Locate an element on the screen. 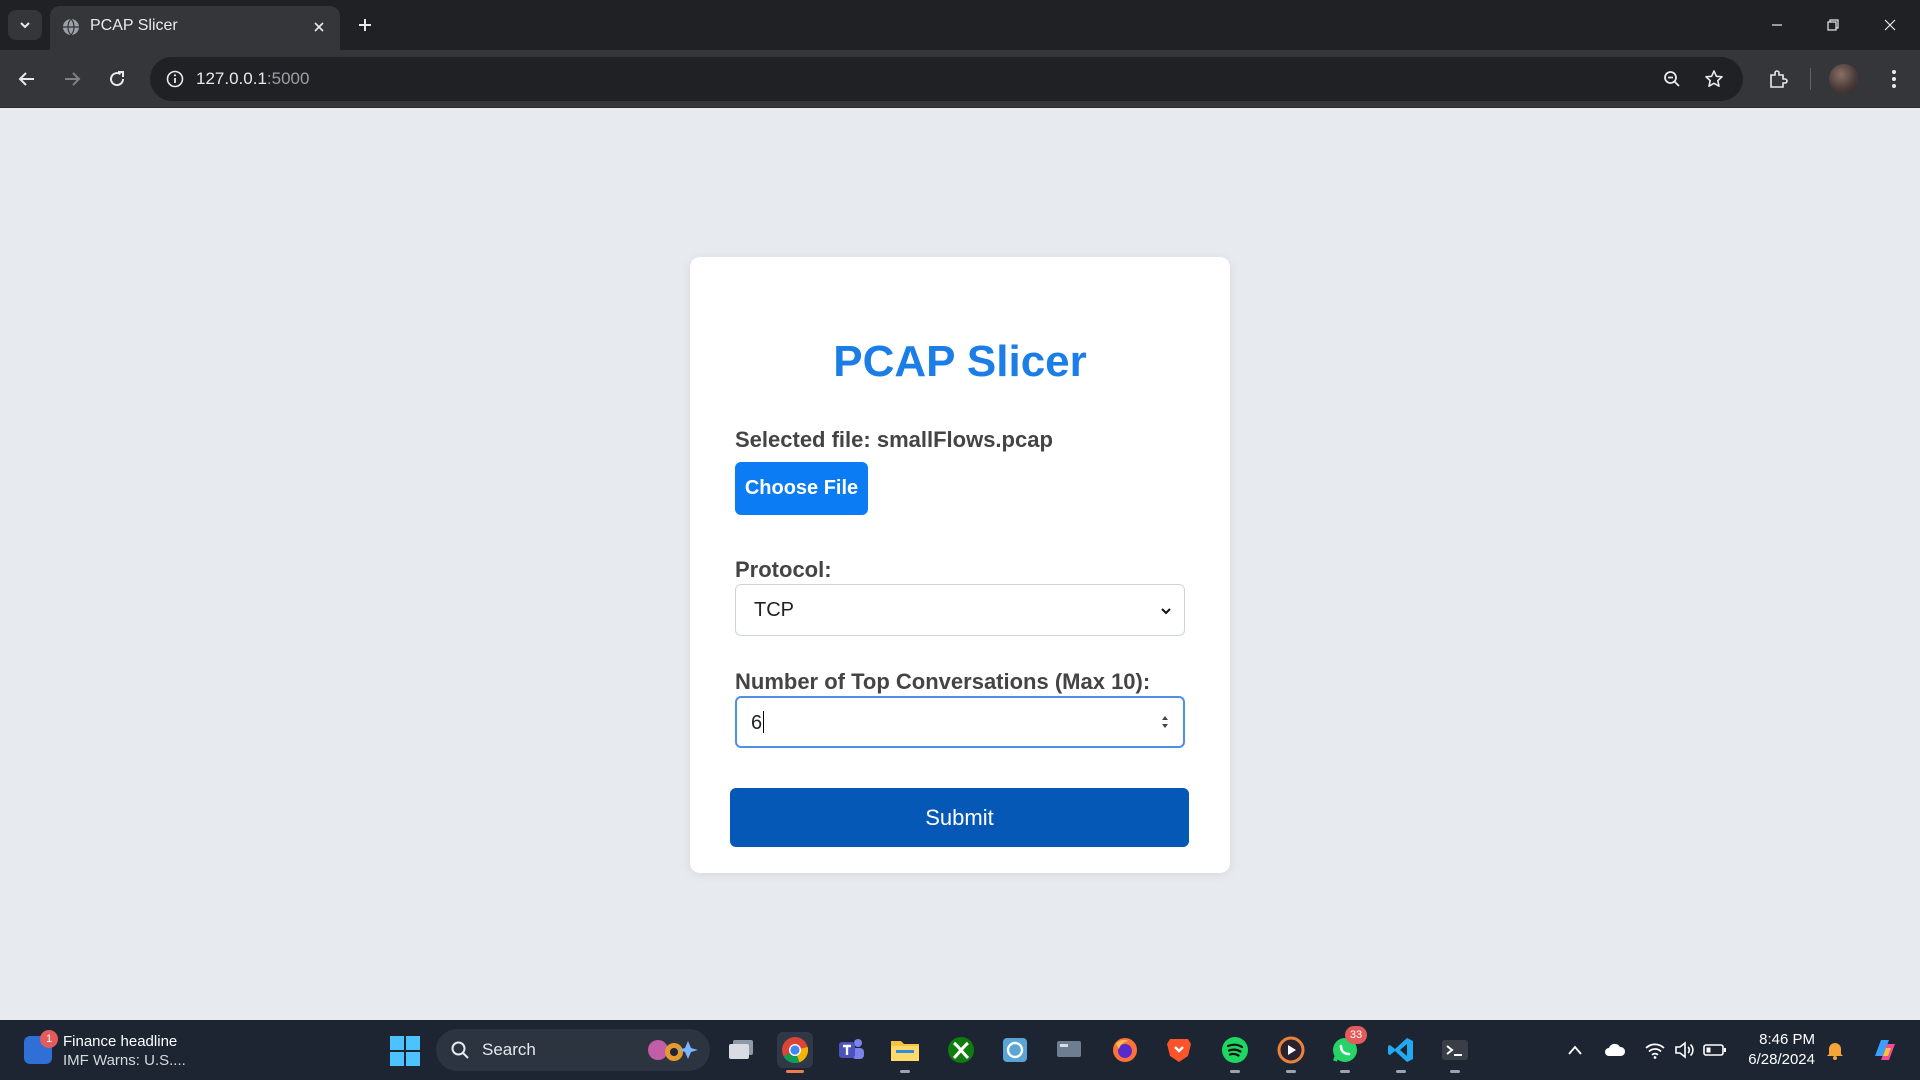 The width and height of the screenshot is (1920, 1080). minimize-button is located at coordinates (1777, 25).